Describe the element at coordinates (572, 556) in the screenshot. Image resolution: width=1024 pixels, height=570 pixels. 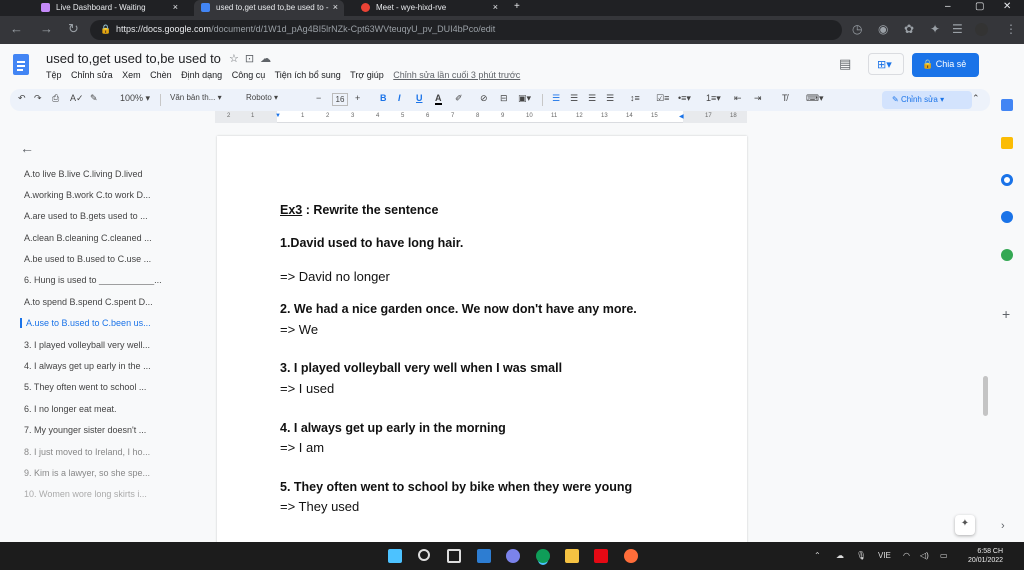
I see `file-explorer-icon` at that location.